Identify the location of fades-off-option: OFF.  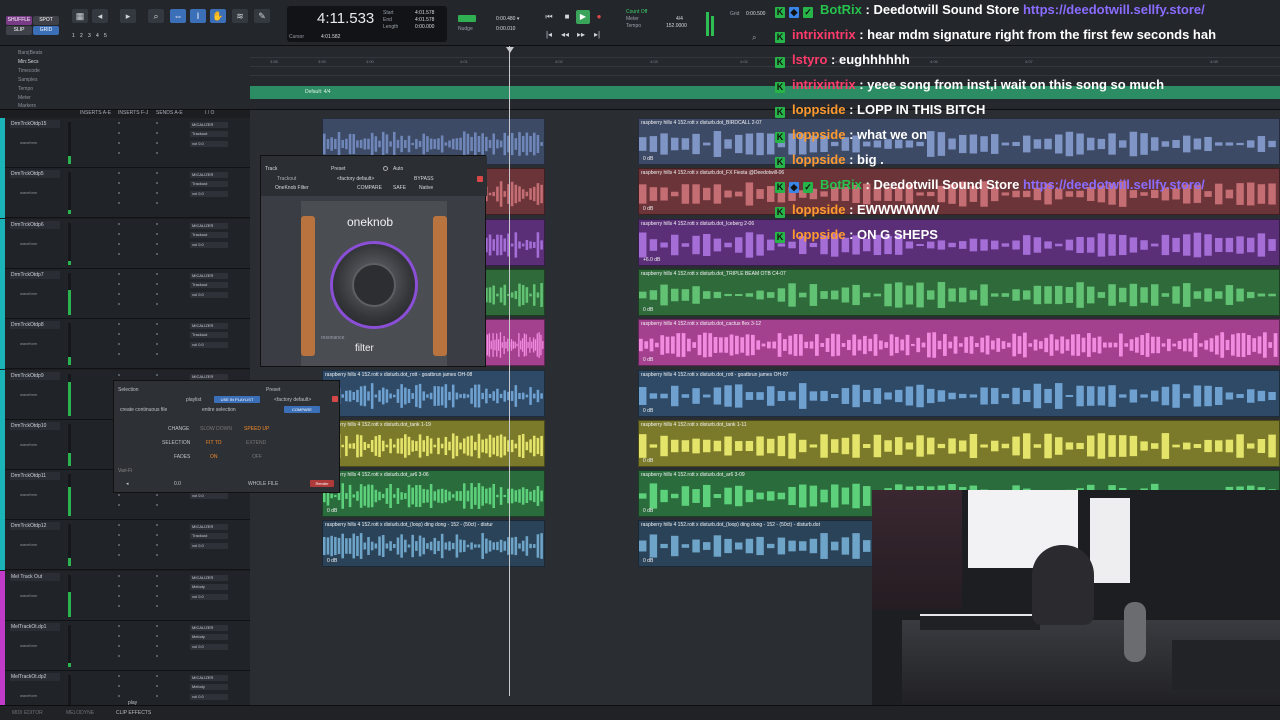
(257, 457).